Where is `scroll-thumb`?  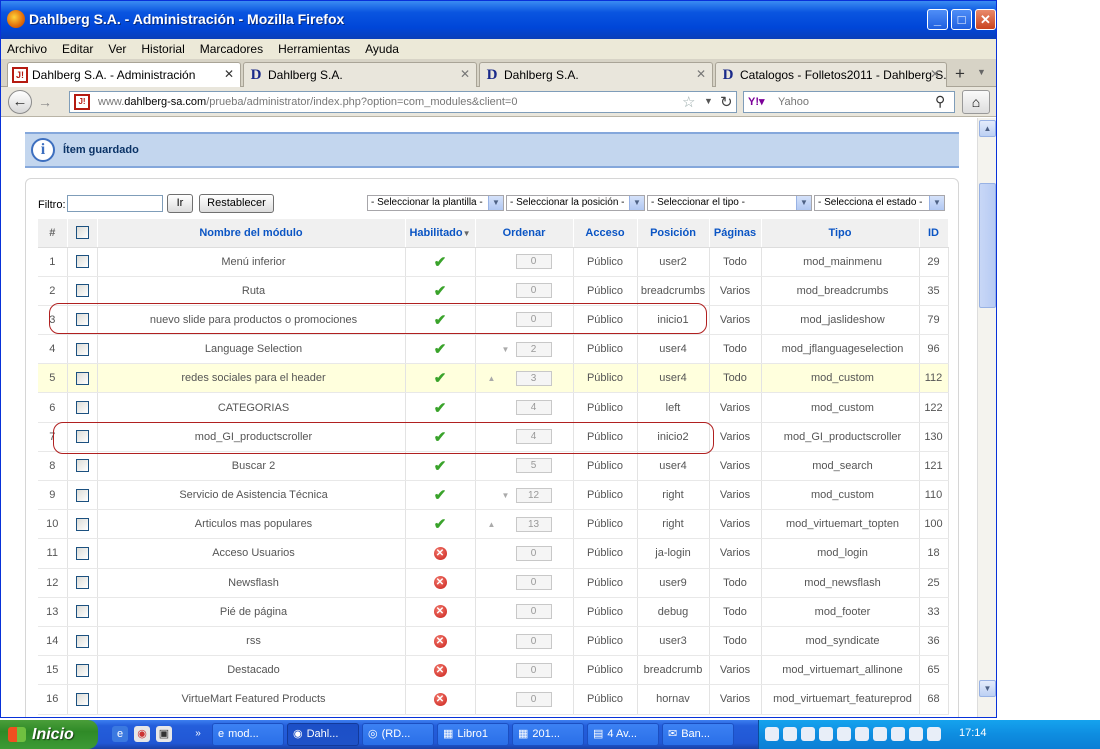
scroll-thumb is located at coordinates (987, 245).